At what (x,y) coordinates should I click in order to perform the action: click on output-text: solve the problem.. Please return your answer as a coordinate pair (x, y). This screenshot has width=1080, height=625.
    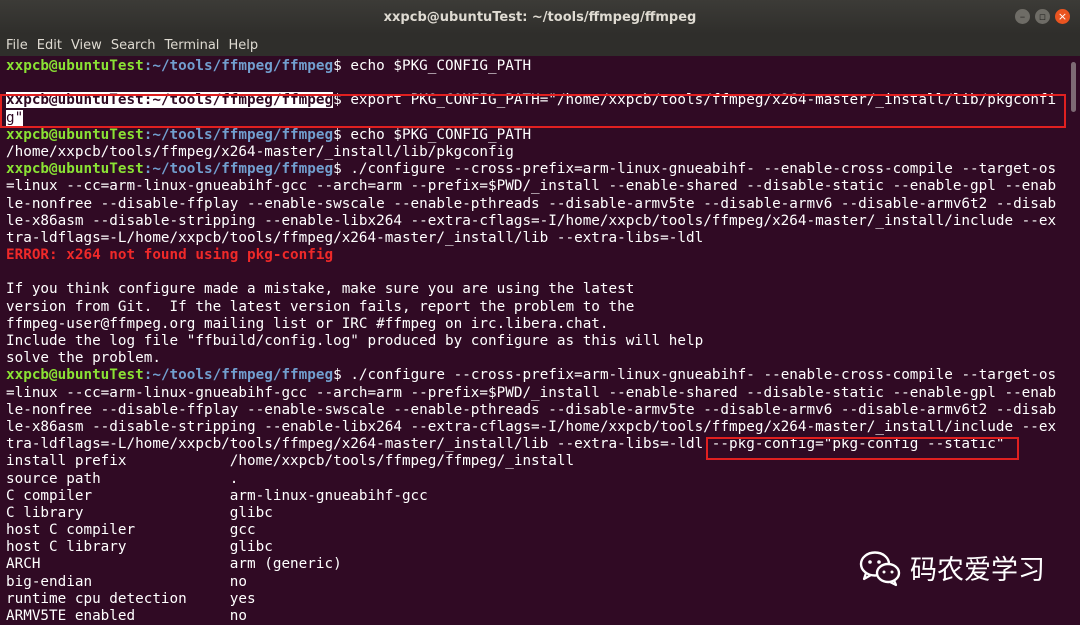
    Looking at the image, I should click on (83, 358).